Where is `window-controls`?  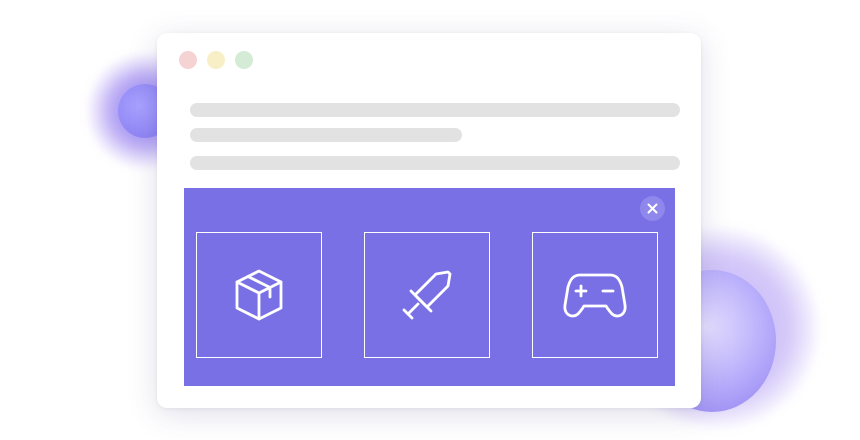 window-controls is located at coordinates (216, 60).